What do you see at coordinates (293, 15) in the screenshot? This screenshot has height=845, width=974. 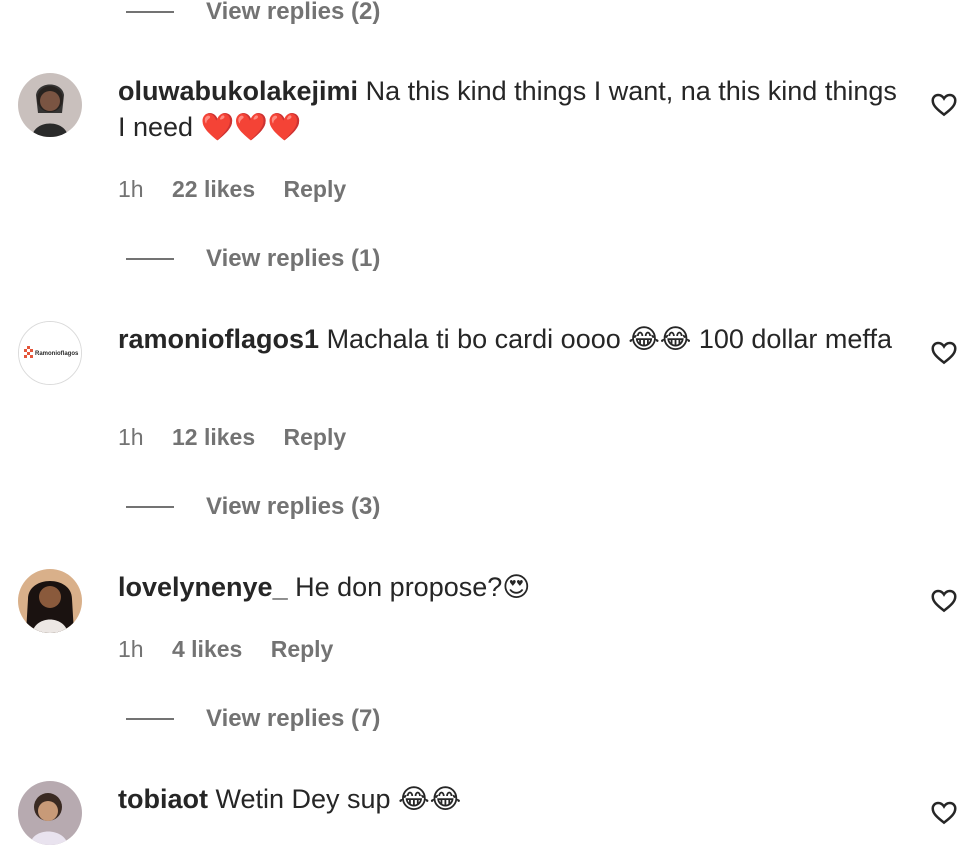 I see `view-replies-button: View replies (2)` at bounding box center [293, 15].